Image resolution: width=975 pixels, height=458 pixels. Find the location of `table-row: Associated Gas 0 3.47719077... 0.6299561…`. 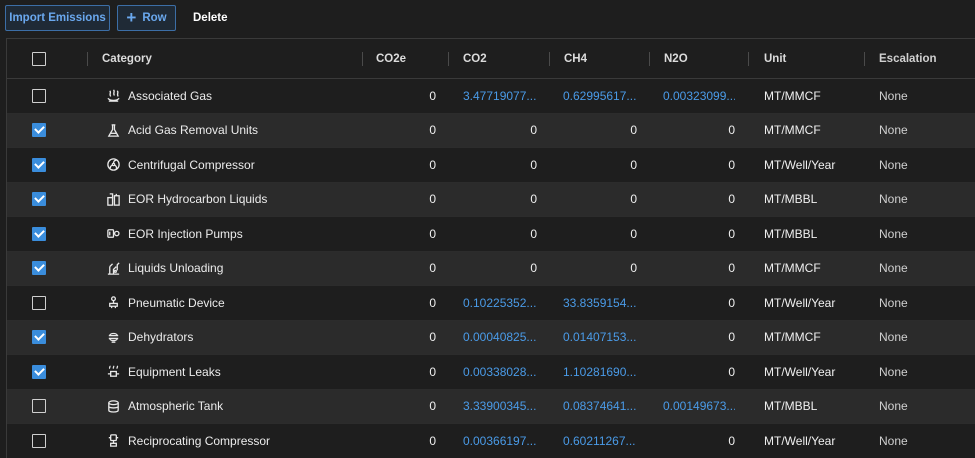

table-row: Associated Gas 0 3.47719077... 0.6299561… is located at coordinates (491, 96).